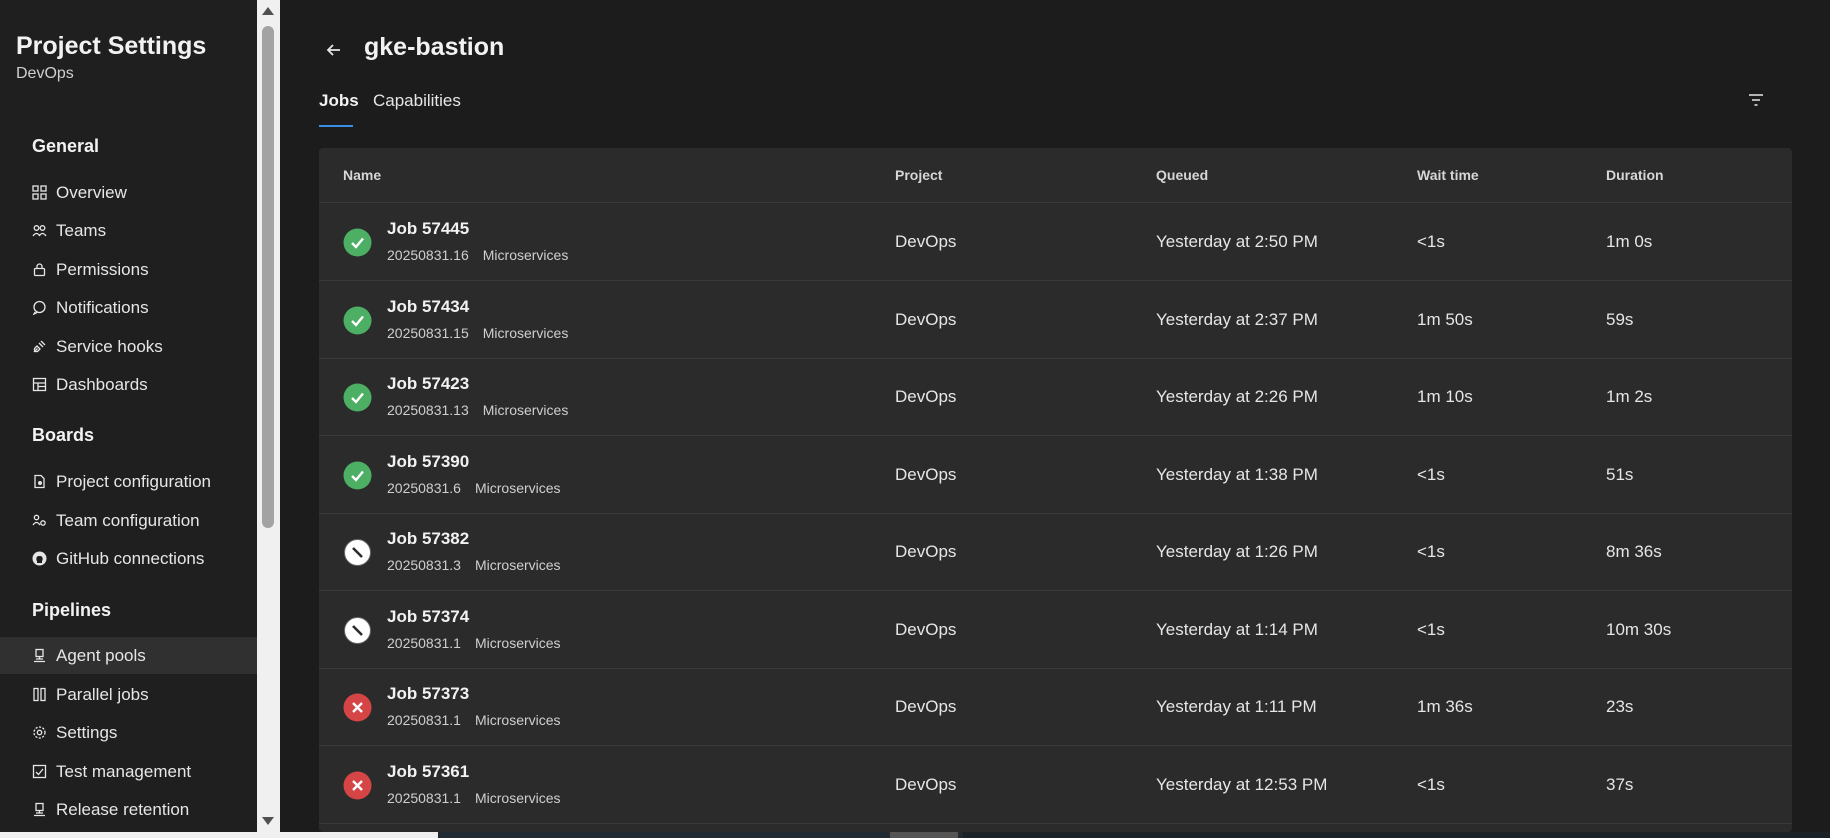 The image size is (1830, 838). I want to click on x-circle-icon, so click(357, 707).